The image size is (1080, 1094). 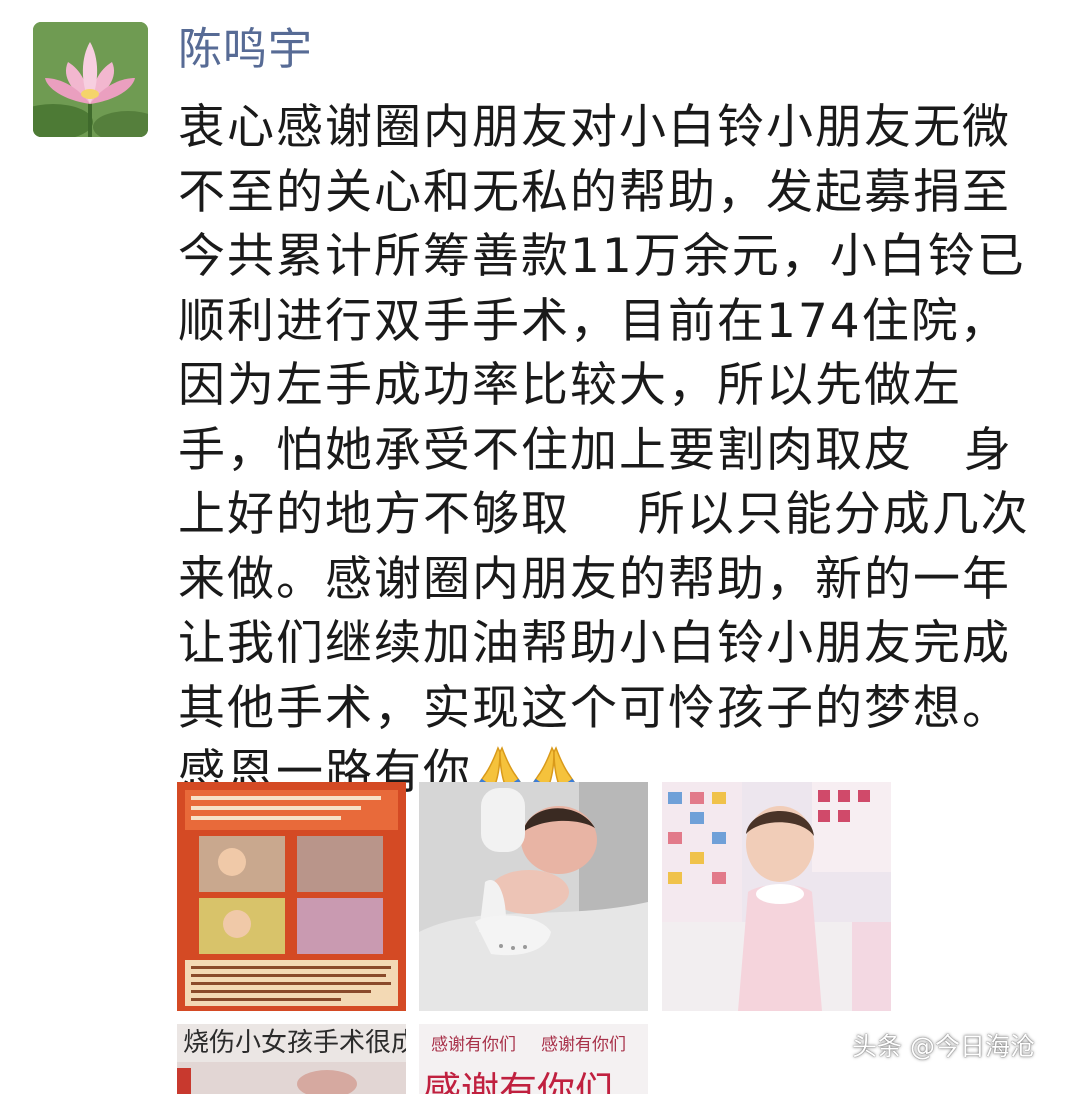 What do you see at coordinates (602, 256) in the screenshot?
I see `post-text-line: 今共累计所筹善款11万余元，小白铃已` at bounding box center [602, 256].